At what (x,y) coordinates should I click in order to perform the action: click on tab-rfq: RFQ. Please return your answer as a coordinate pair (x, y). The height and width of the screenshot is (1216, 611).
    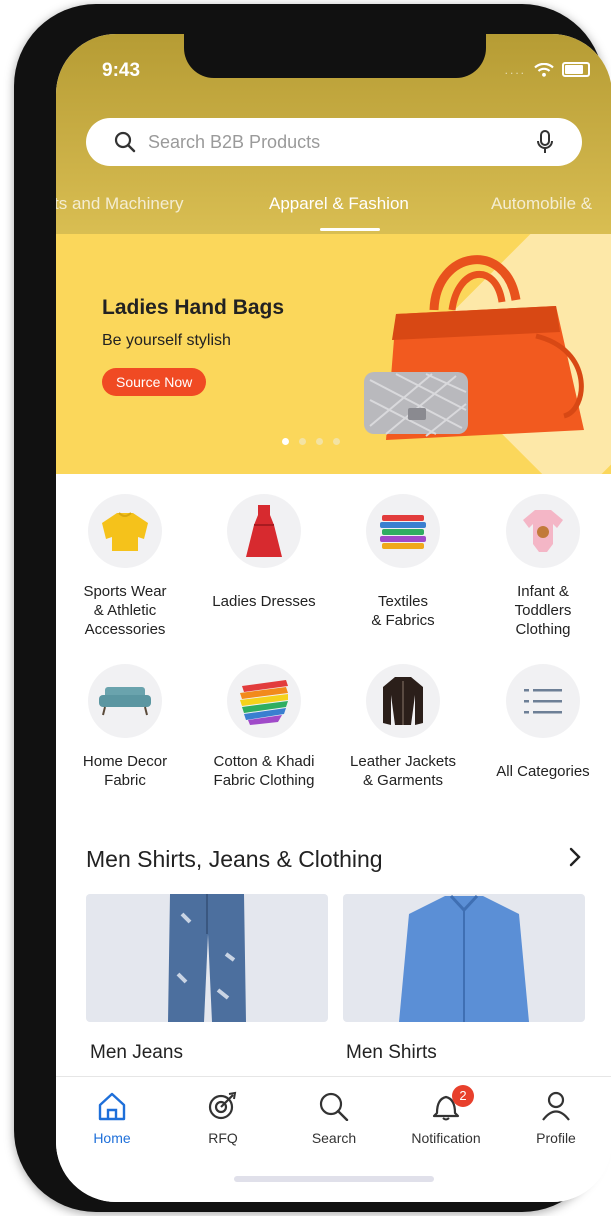
    Looking at the image, I should click on (223, 1118).